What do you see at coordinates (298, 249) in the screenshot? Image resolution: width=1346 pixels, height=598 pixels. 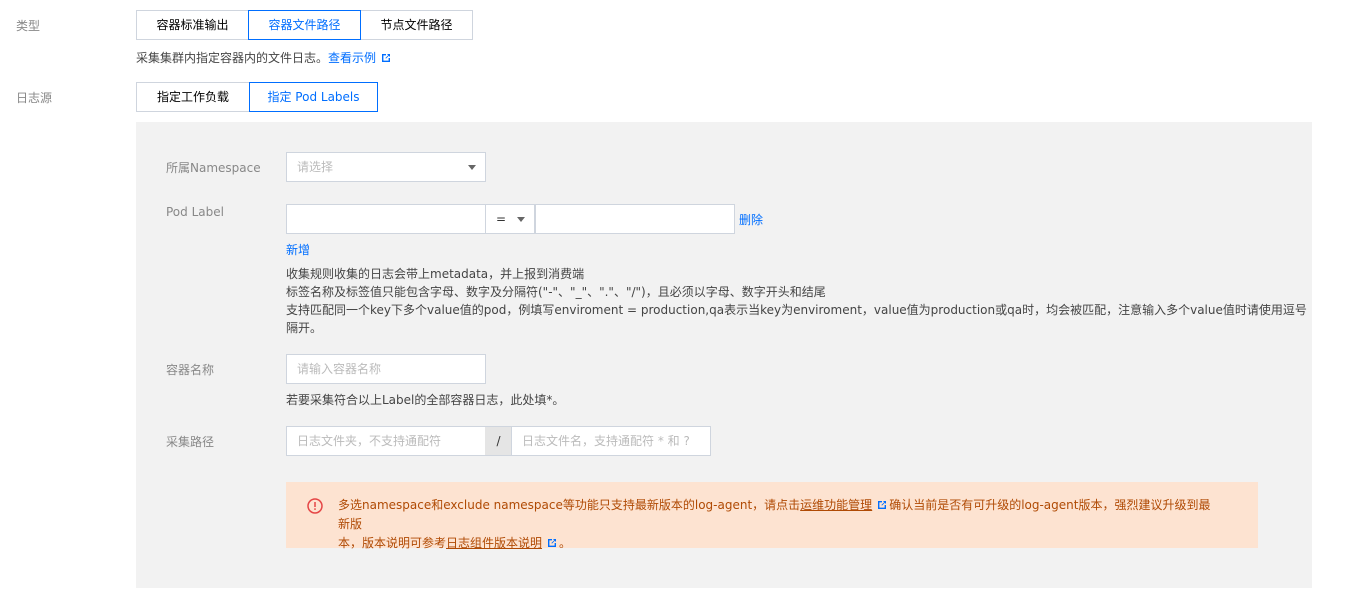 I see `add-label-link: 新增` at bounding box center [298, 249].